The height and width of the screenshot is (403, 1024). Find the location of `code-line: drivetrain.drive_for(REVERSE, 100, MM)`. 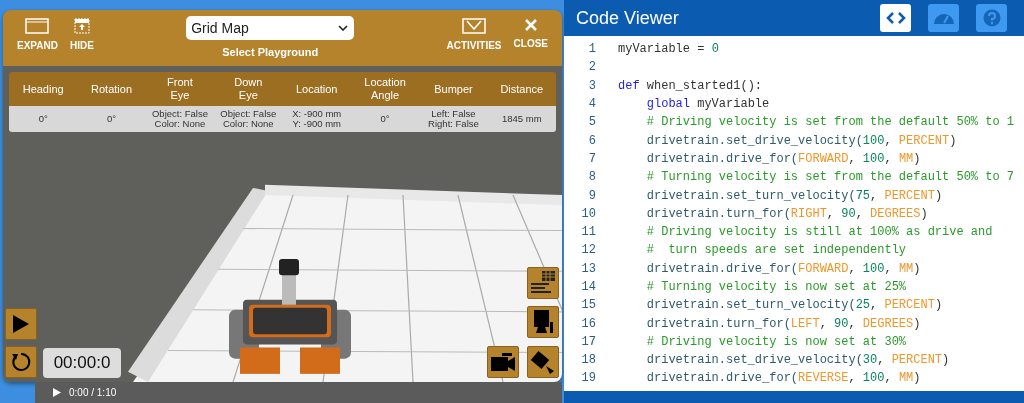

code-line: drivetrain.drive_for(REVERSE, 100, MM) is located at coordinates (783, 378).